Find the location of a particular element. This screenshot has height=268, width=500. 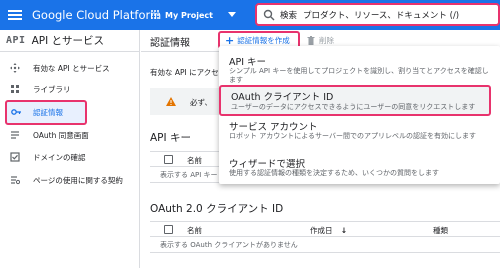

diamond-arrows-icon is located at coordinates (15, 68).